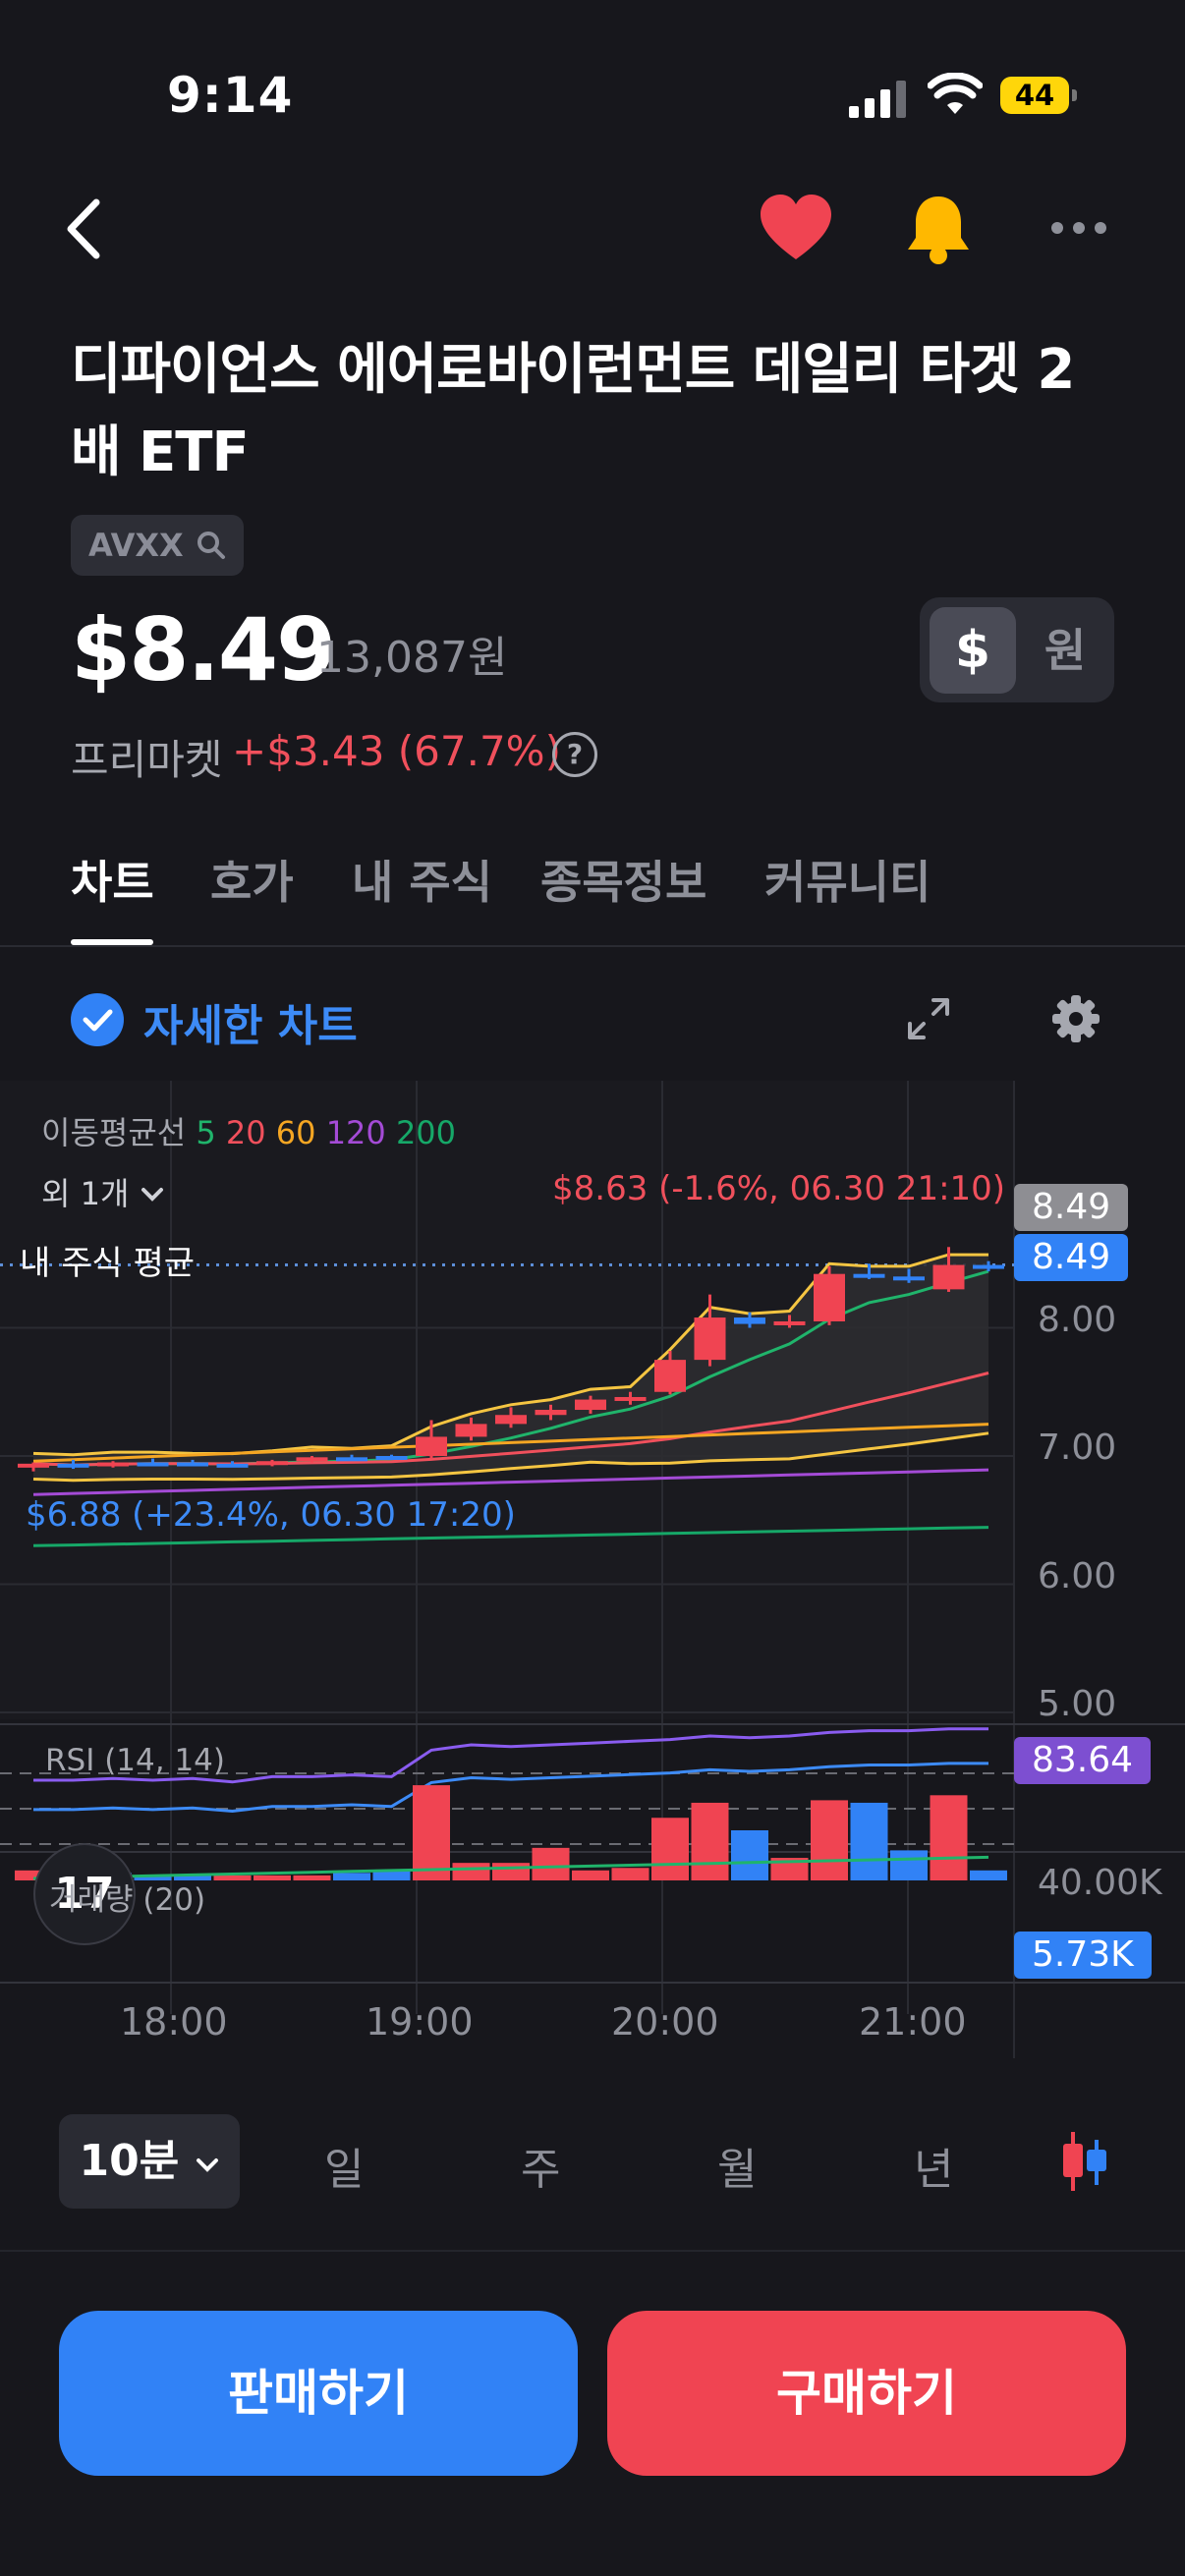  Describe the element at coordinates (113, 879) in the screenshot. I see `tab-chart: 차트` at that location.